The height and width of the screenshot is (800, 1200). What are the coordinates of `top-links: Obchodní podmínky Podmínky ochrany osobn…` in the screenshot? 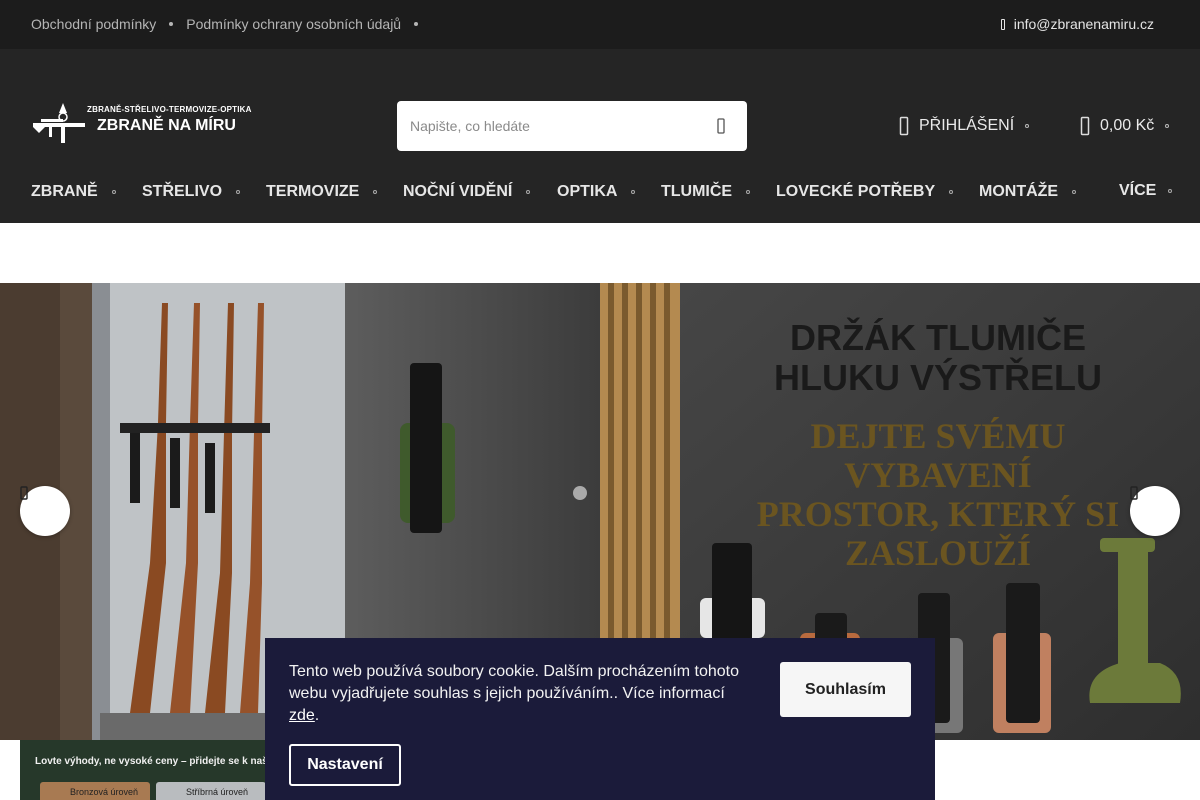 It's located at (231, 24).